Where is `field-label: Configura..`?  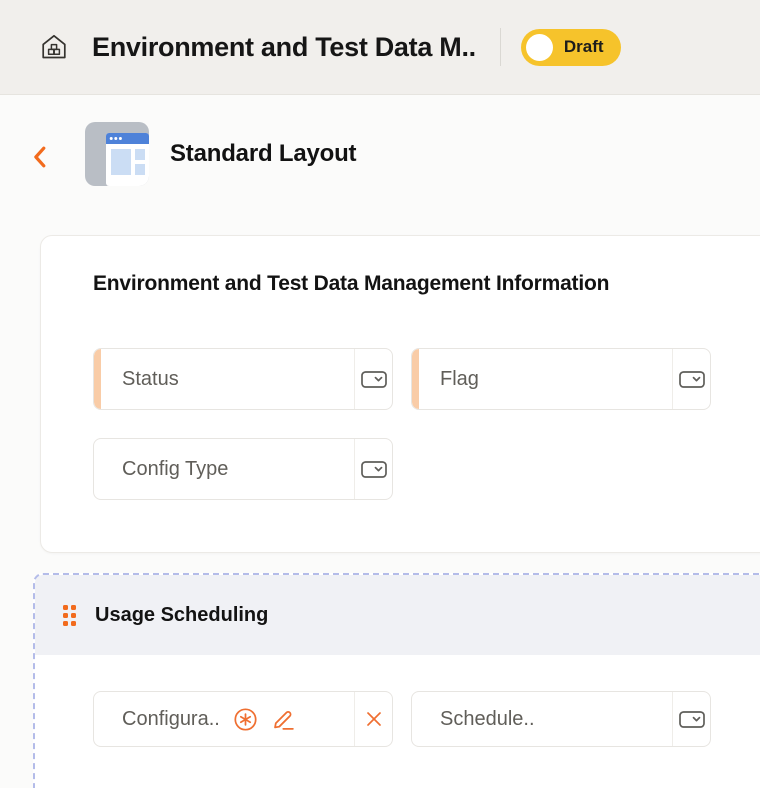 field-label: Configura.. is located at coordinates (171, 718).